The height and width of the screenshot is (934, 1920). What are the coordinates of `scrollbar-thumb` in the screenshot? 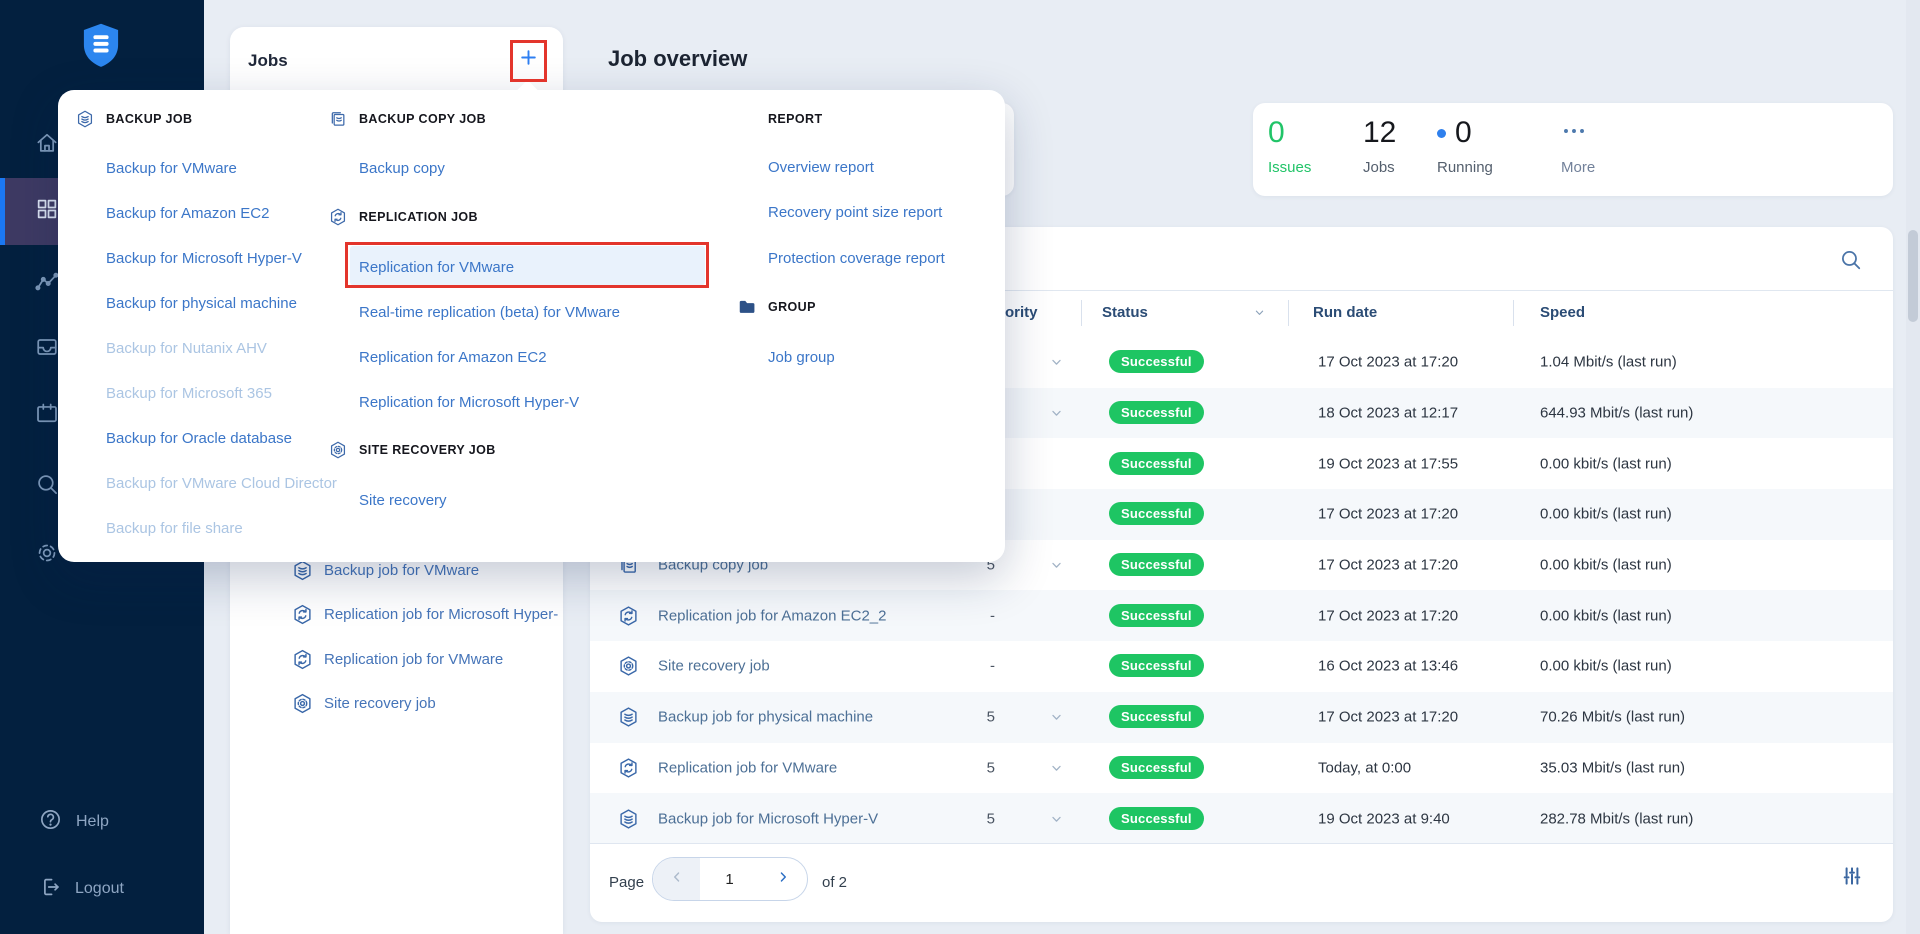 It's located at (1913, 276).